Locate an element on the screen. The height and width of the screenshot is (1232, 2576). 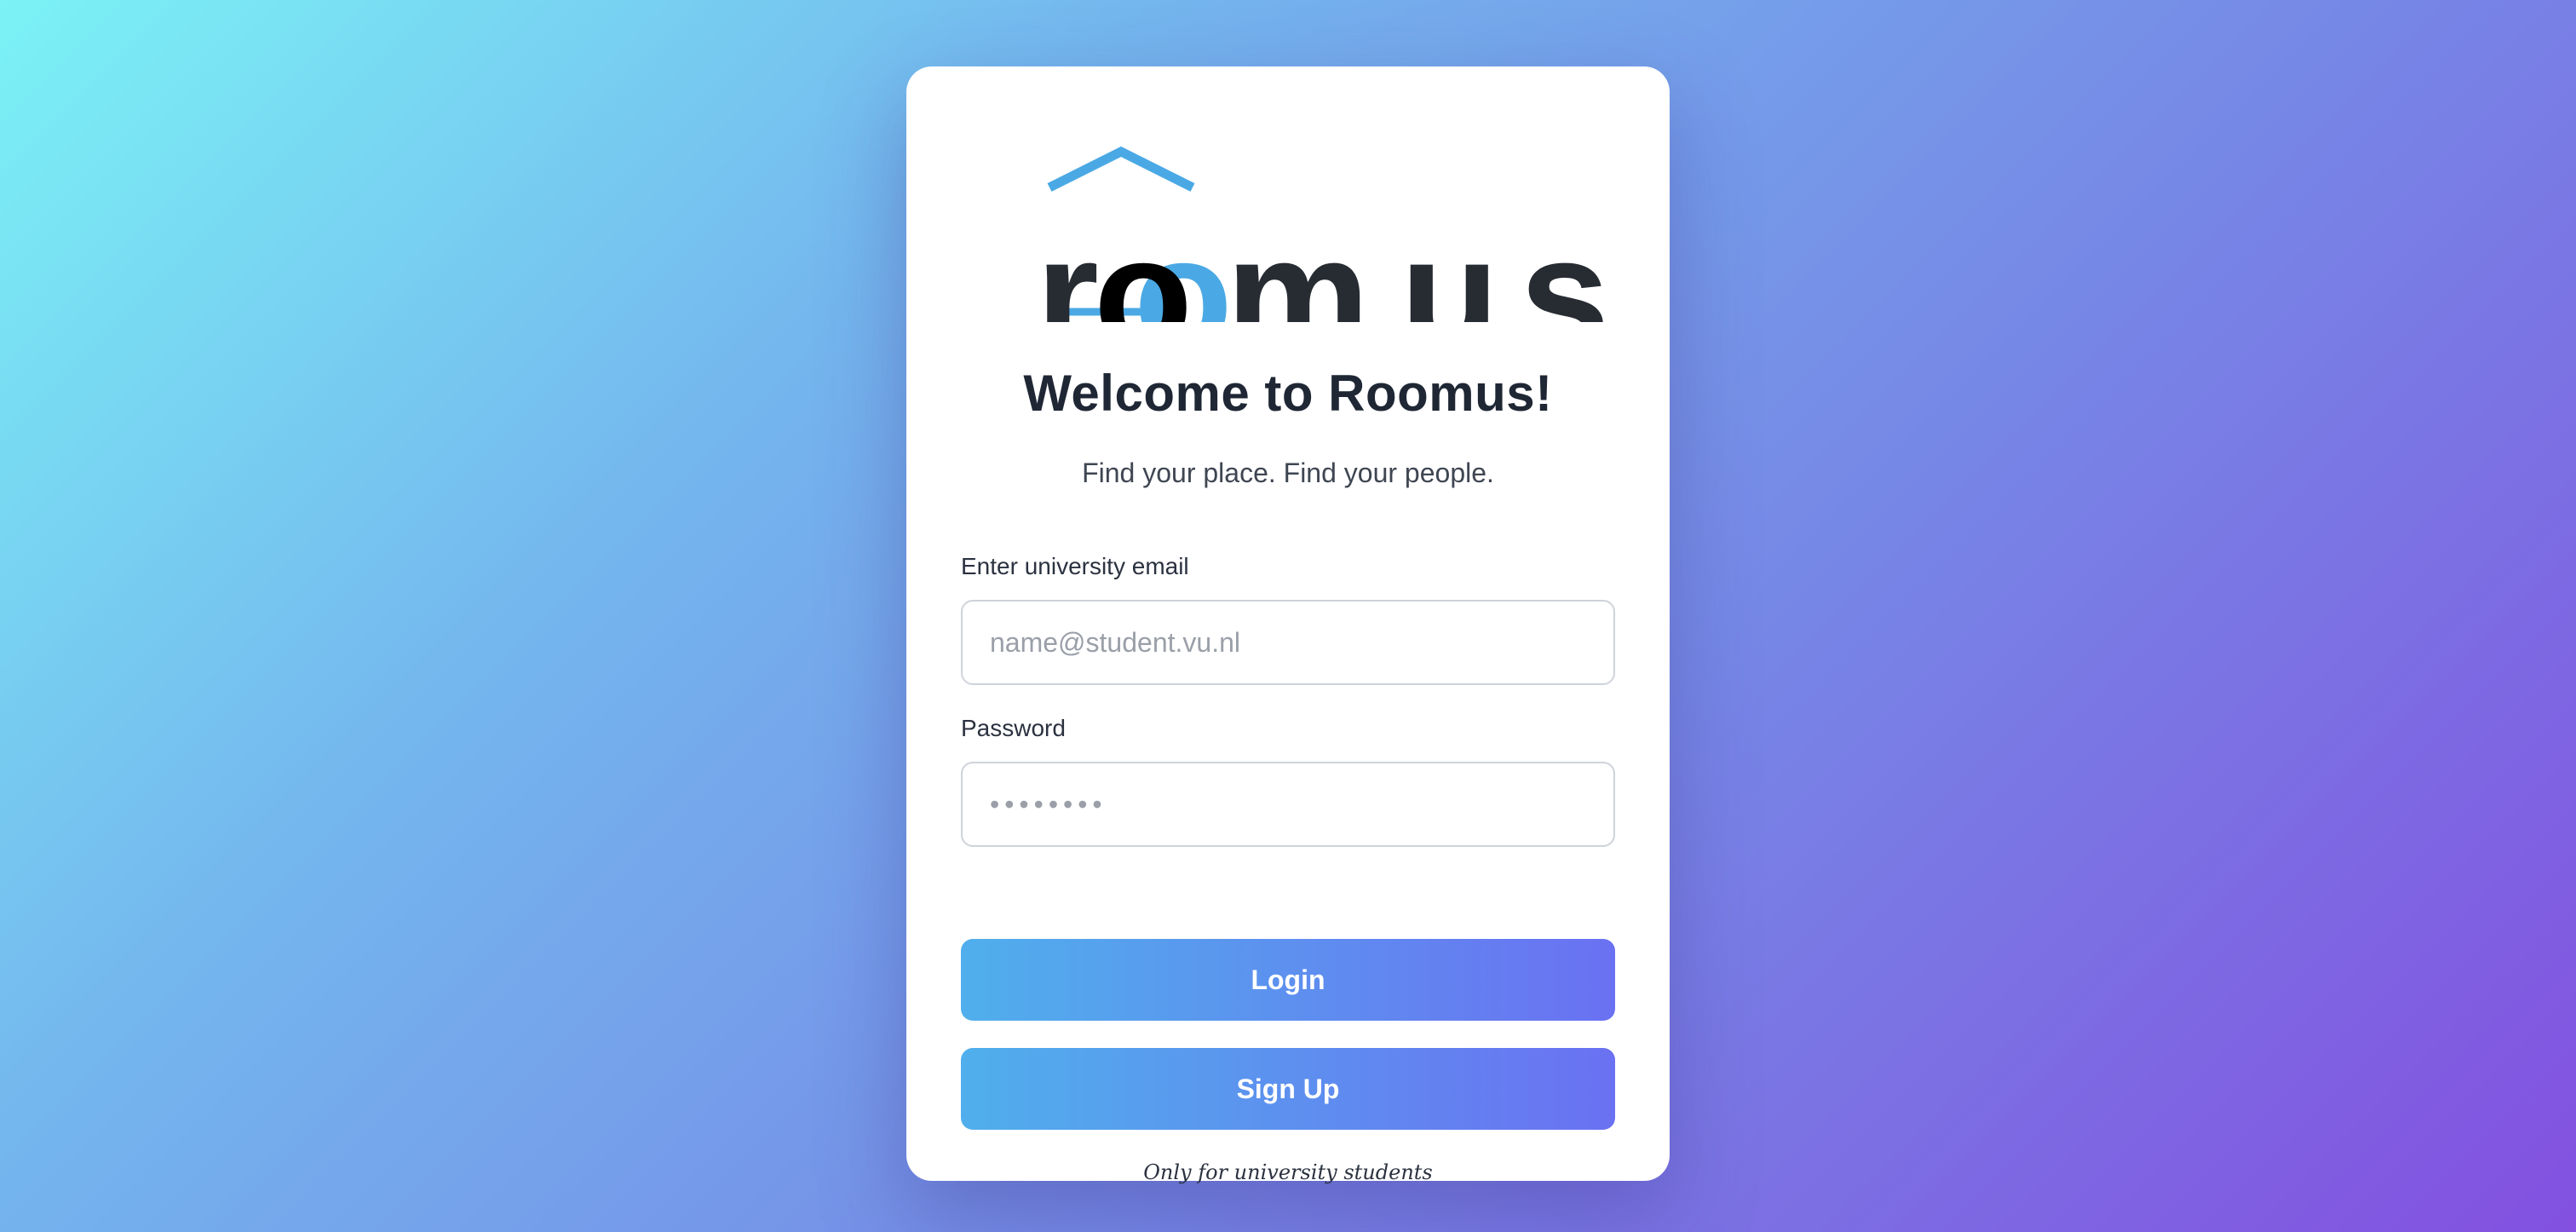
house-roof-icon is located at coordinates (1121, 169).